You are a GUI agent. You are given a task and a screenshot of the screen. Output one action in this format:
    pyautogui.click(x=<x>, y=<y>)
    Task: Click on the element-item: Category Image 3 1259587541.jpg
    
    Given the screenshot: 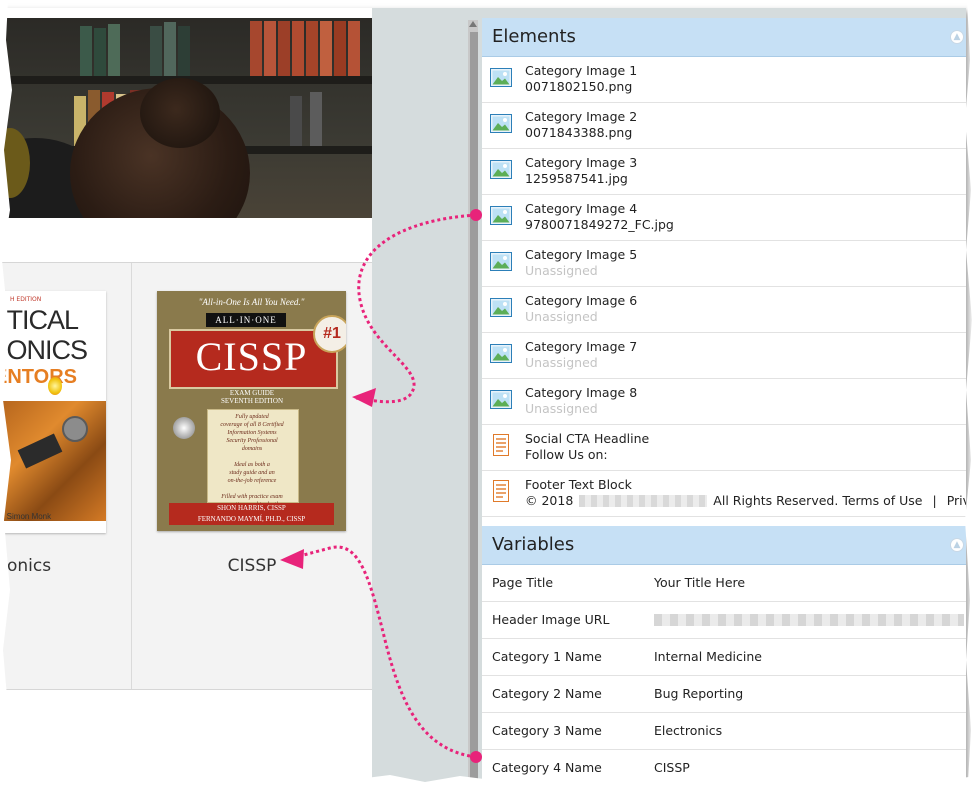 What is the action you would take?
    pyautogui.click(x=724, y=172)
    